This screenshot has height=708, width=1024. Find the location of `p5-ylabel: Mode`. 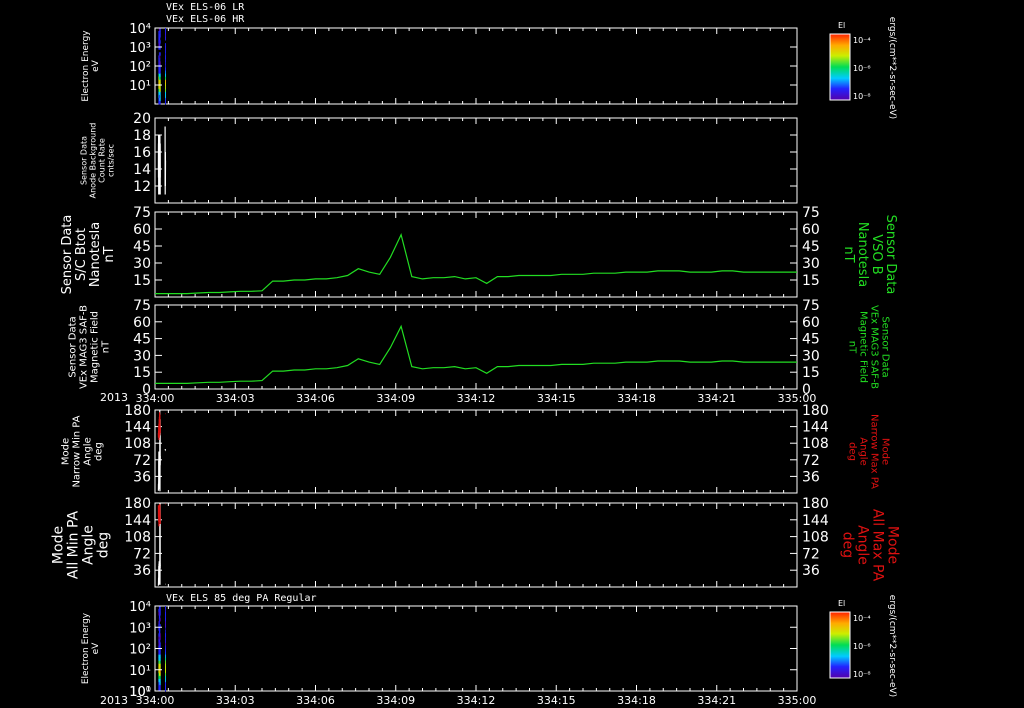

p5-ylabel: Mode is located at coordinates (66, 451).